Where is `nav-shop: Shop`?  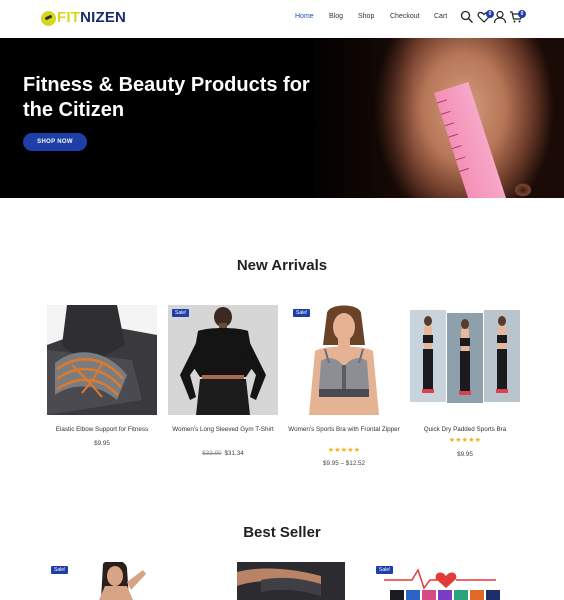
nav-shop: Shop is located at coordinates (366, 16).